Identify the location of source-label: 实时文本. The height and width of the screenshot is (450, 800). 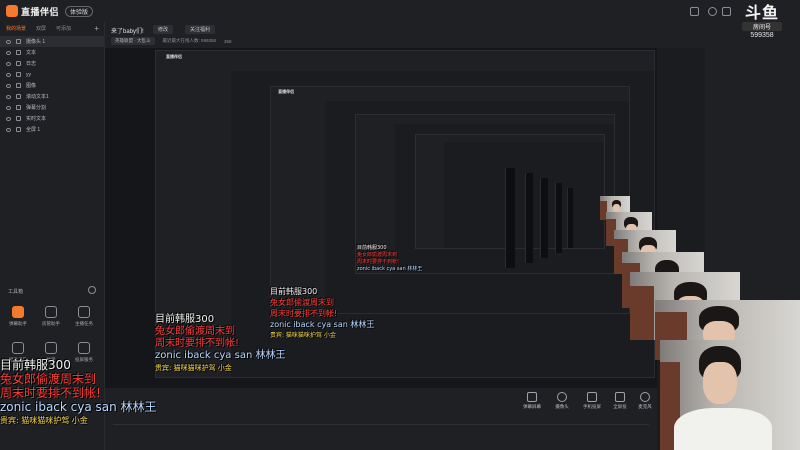
(36, 119).